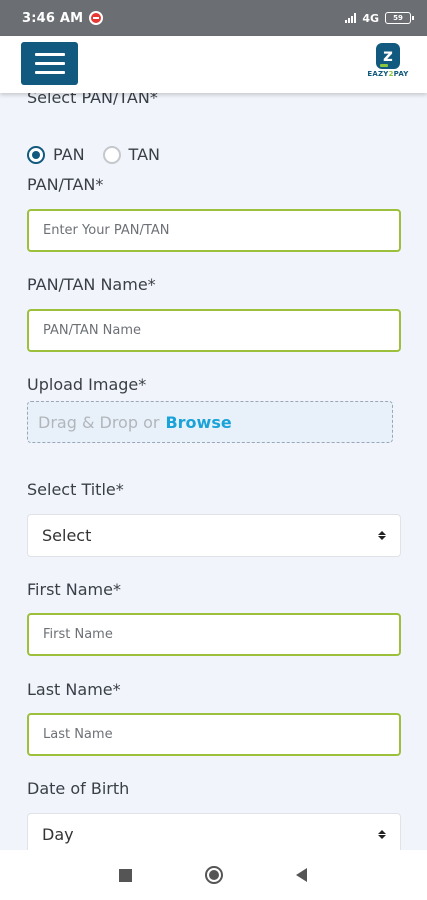  I want to click on first-name-input, so click(214, 634).